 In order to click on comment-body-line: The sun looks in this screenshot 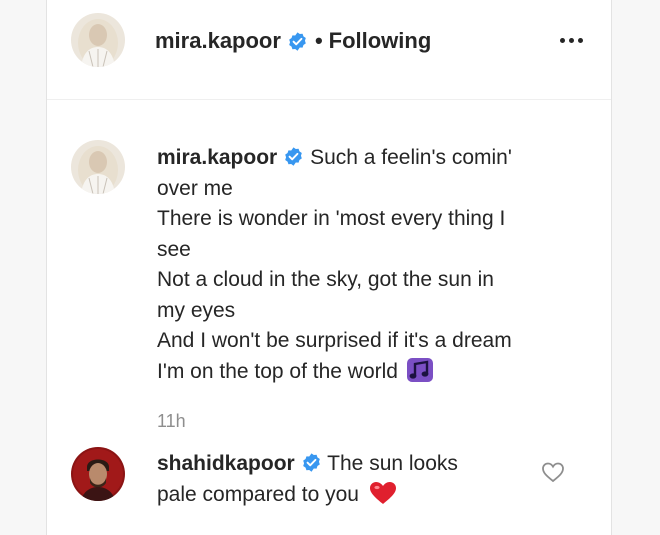, I will do `click(392, 463)`.